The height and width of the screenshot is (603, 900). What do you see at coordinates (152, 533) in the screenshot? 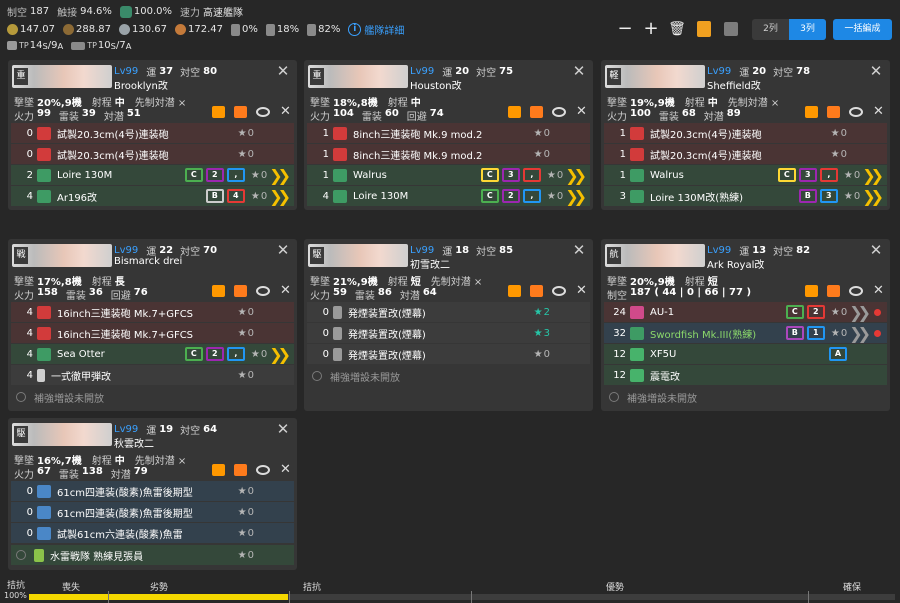
I see `equipment-slot: 0 試製61cm六連装(酸素)魚雷 ★ 0` at bounding box center [152, 533].